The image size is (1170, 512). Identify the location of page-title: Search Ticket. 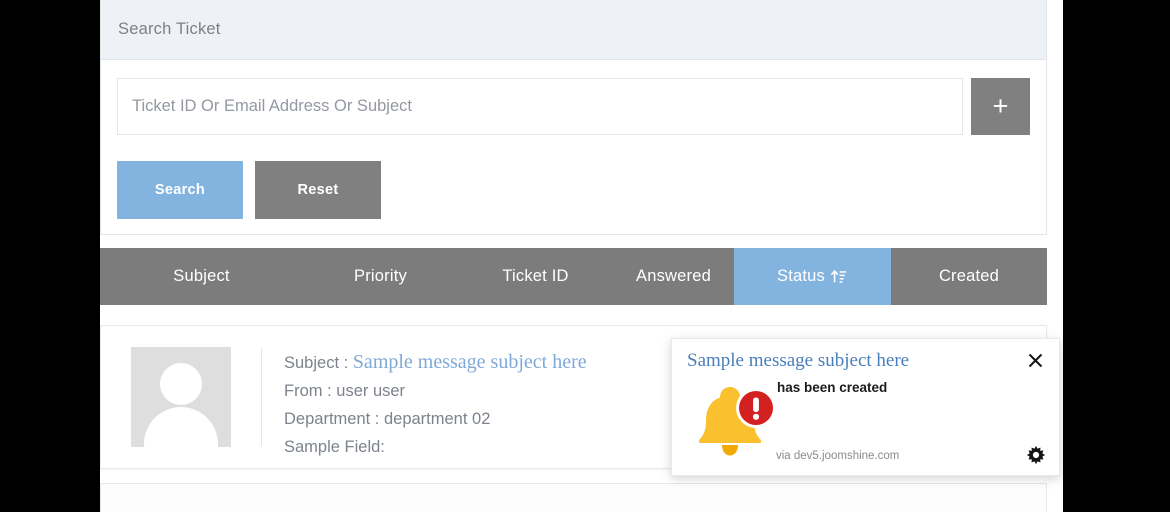
(169, 29).